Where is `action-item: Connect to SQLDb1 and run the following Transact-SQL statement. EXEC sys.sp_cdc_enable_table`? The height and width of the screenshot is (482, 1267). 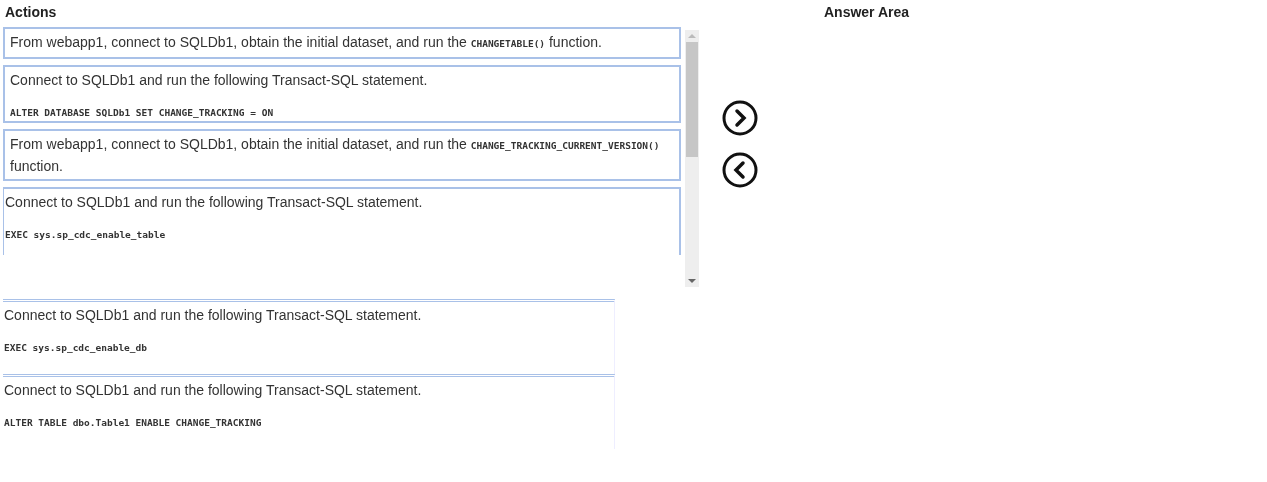
action-item: Connect to SQLDb1 and run the following Transact-SQL statement. EXEC sys.sp_cdc_enable_table is located at coordinates (342, 221).